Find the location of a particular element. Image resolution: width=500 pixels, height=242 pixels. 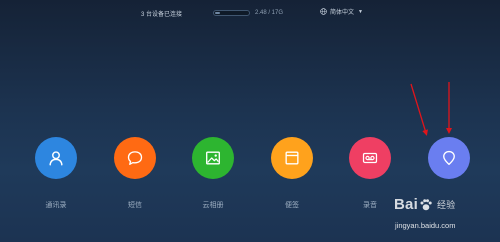

chevron-down-icon: ▼ is located at coordinates (360, 11).